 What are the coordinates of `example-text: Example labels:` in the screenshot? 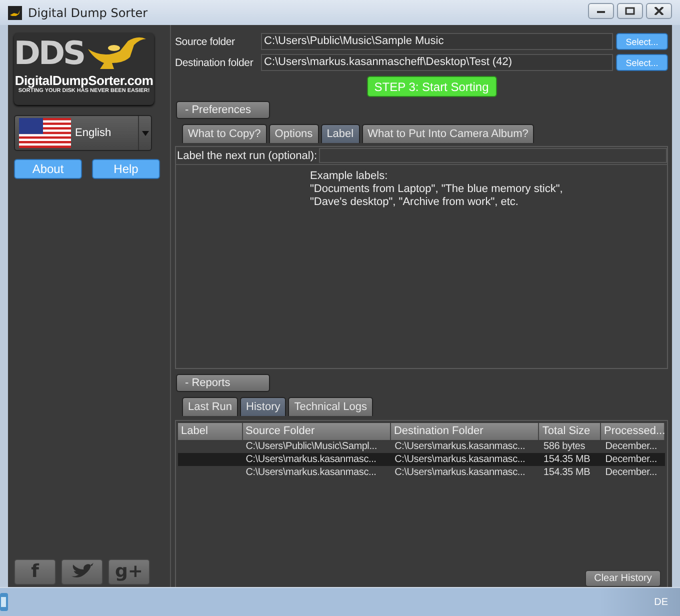 It's located at (349, 176).